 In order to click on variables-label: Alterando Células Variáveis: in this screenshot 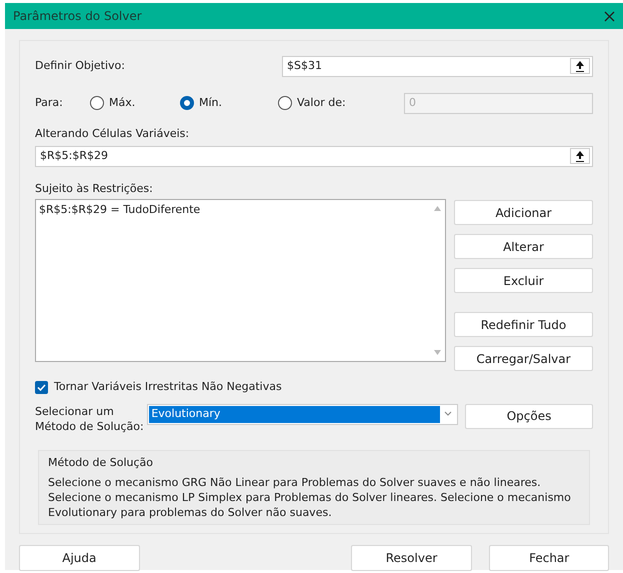, I will do `click(112, 134)`.